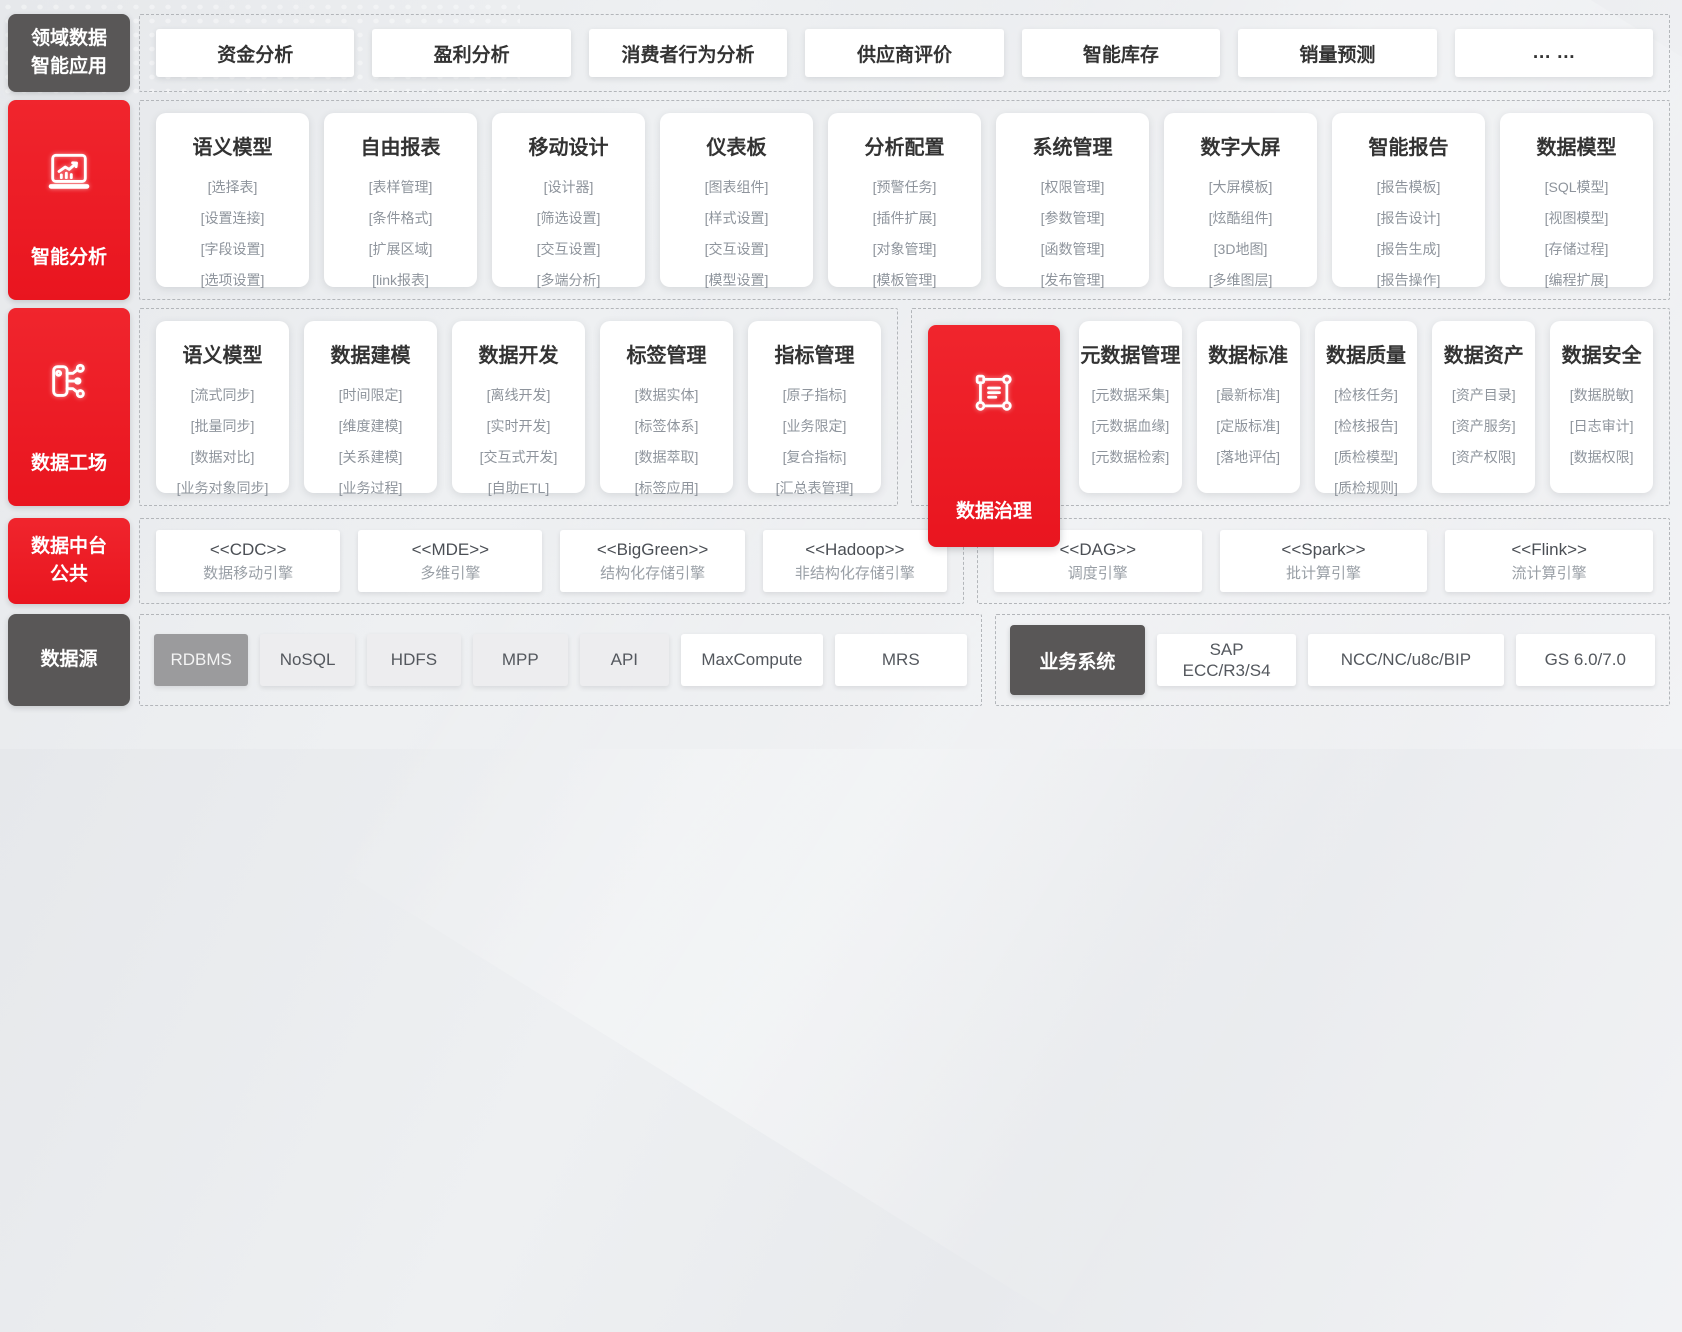  I want to click on card-item: [样式设置], so click(736, 218).